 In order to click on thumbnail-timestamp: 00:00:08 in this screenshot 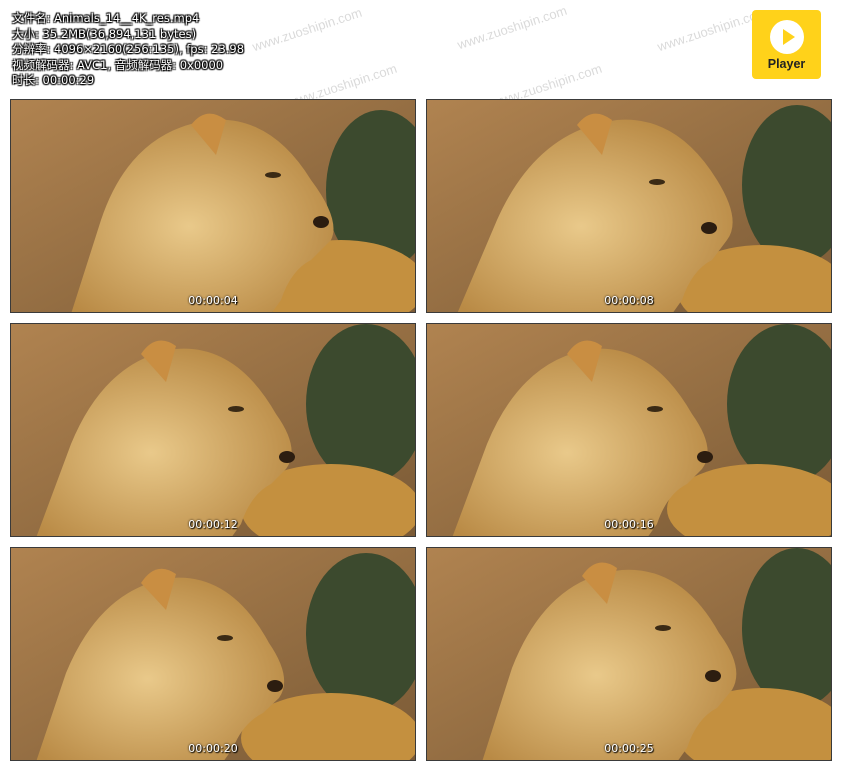, I will do `click(629, 300)`.